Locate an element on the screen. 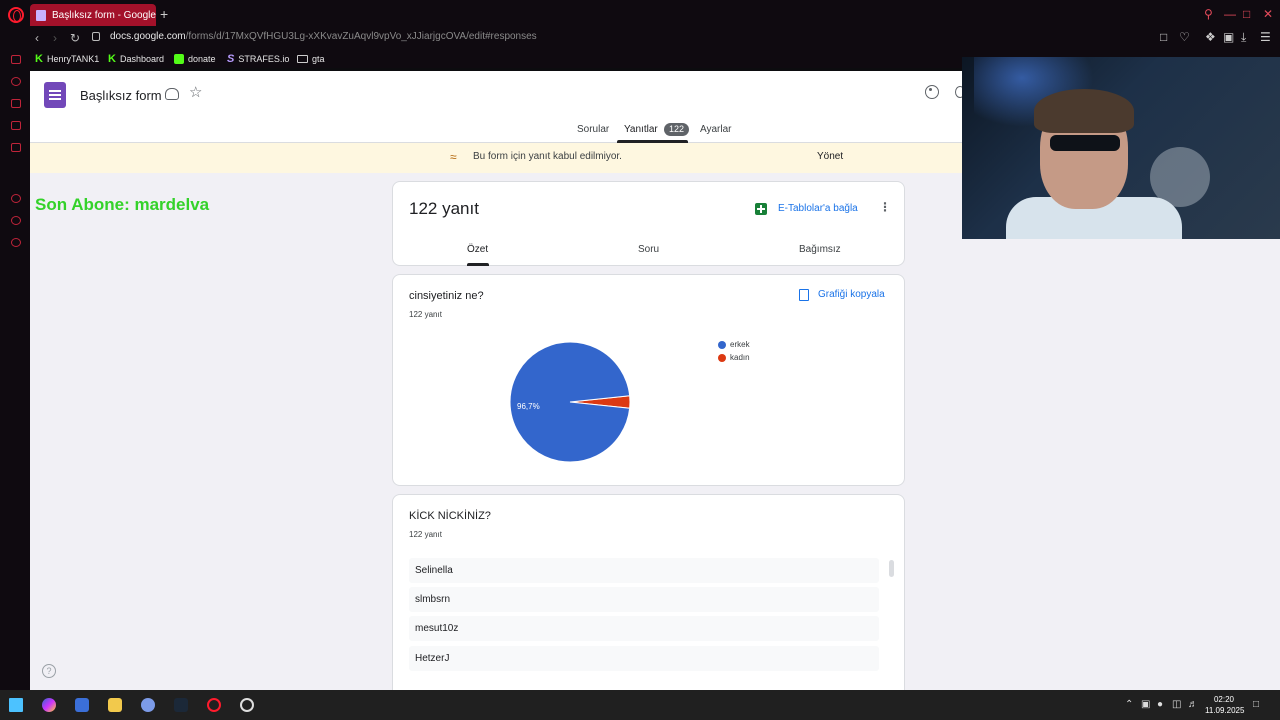 The image size is (1280, 720). browser-tab-title: Başlıksız form - Google Fo is located at coordinates (104, 15).